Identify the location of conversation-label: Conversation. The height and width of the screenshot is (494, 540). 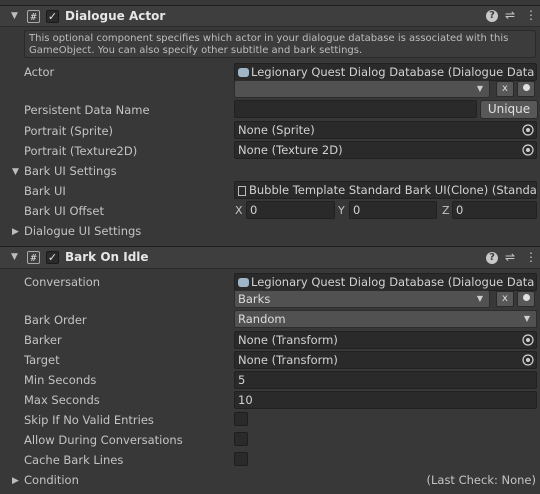
(62, 282).